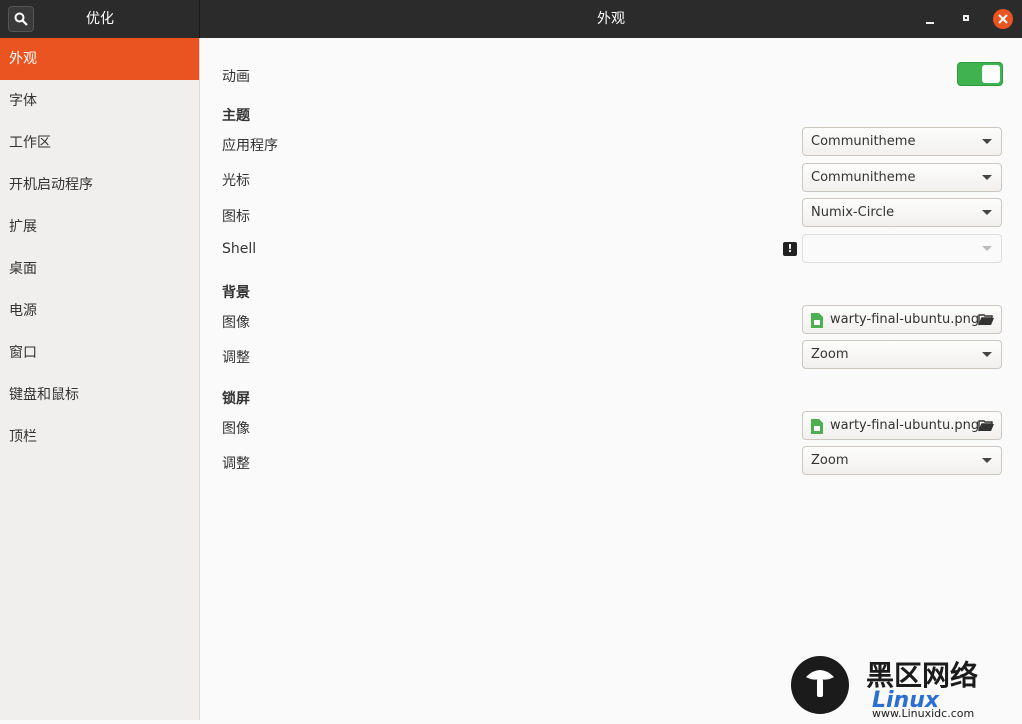 This screenshot has width=1022, height=724. I want to click on sidebar-item-appearance: 外观, so click(99, 59).